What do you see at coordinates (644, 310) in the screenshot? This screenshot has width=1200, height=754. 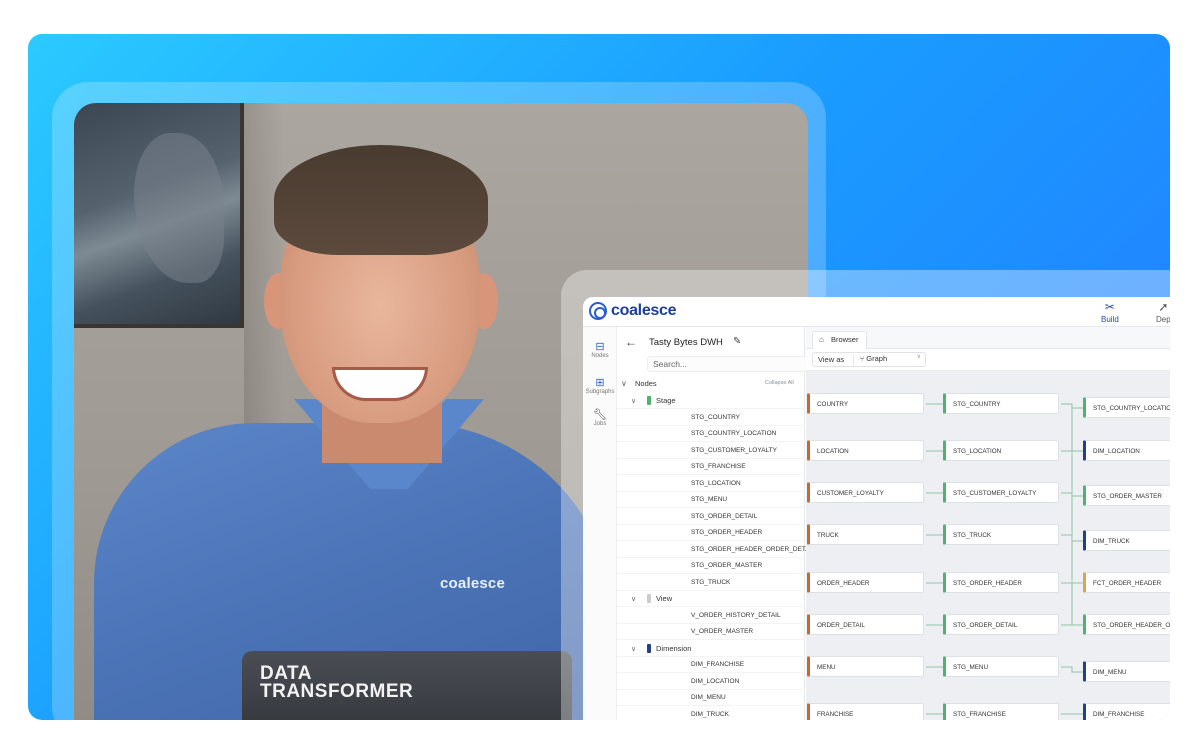 I see `brand-name: coalesce` at bounding box center [644, 310].